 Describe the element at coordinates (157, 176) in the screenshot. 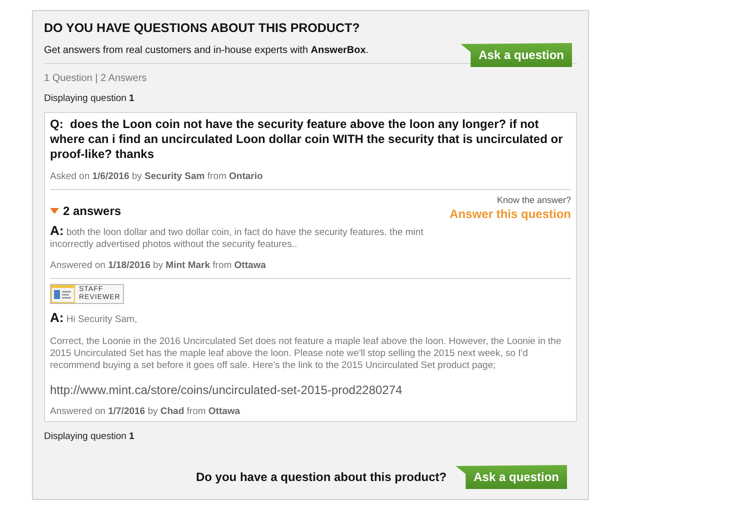

I see `question-meta: Asked on 1/6/2016 by Security Sam from Ontario` at that location.